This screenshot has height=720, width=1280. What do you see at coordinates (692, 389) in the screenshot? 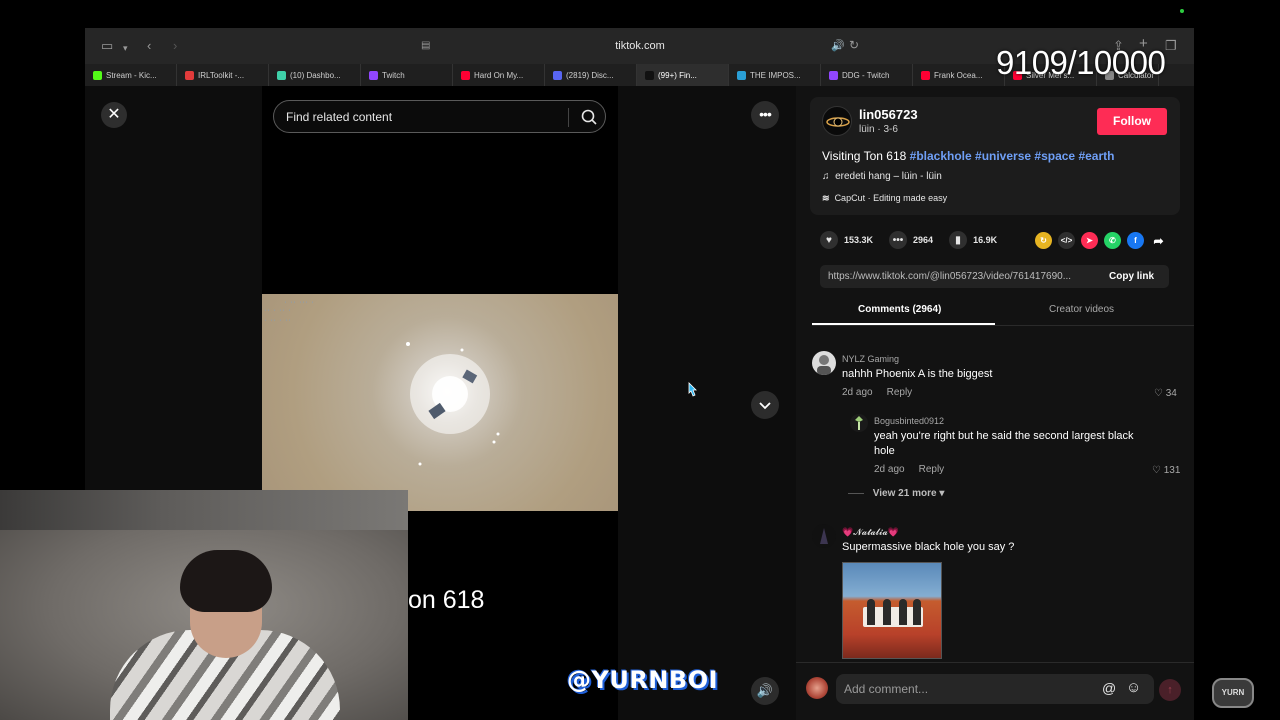
I see `mouse-cursor-icon` at bounding box center [692, 389].